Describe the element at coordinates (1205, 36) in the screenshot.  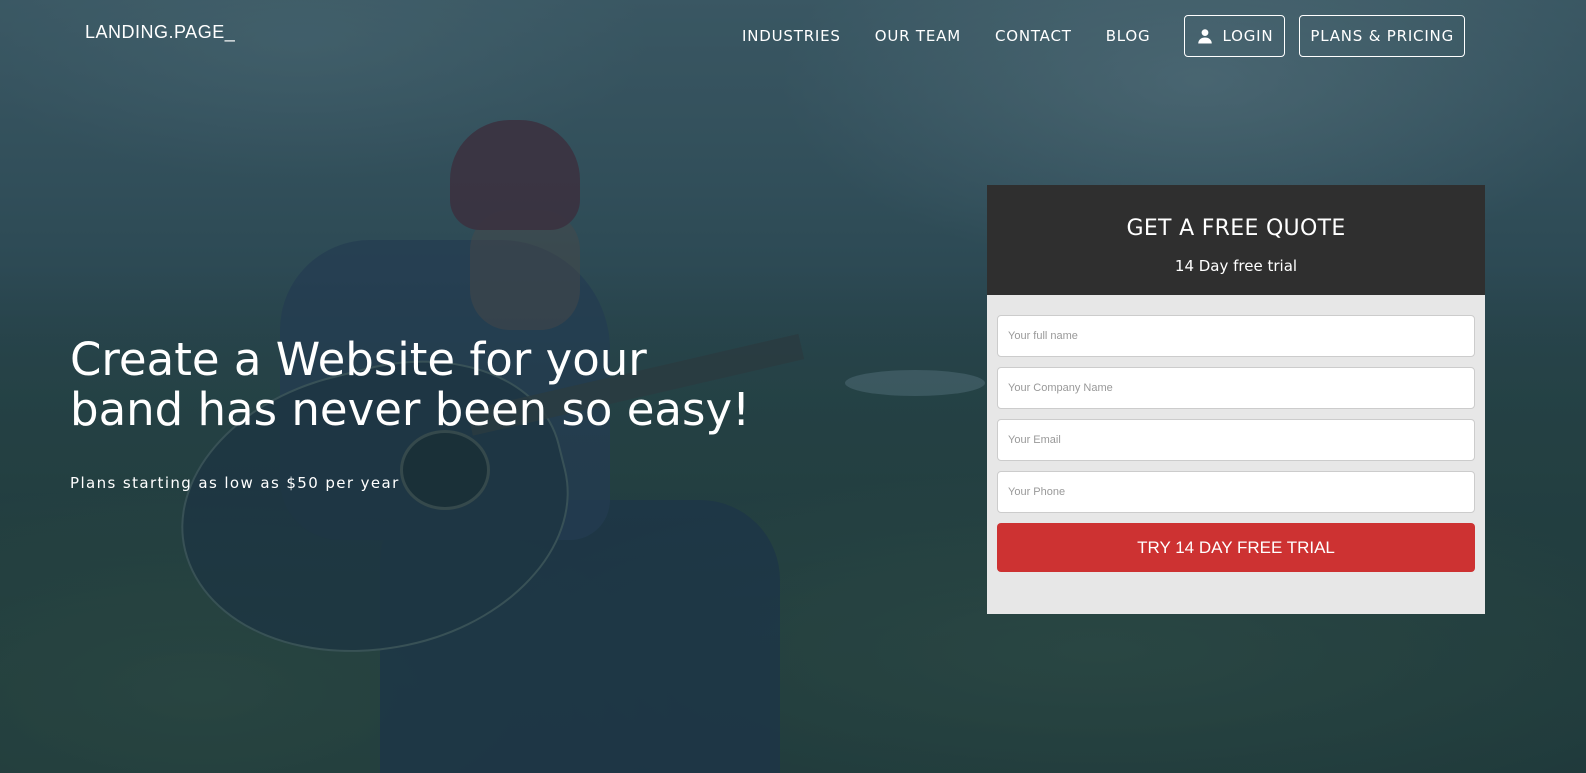
I see `user-icon` at that location.